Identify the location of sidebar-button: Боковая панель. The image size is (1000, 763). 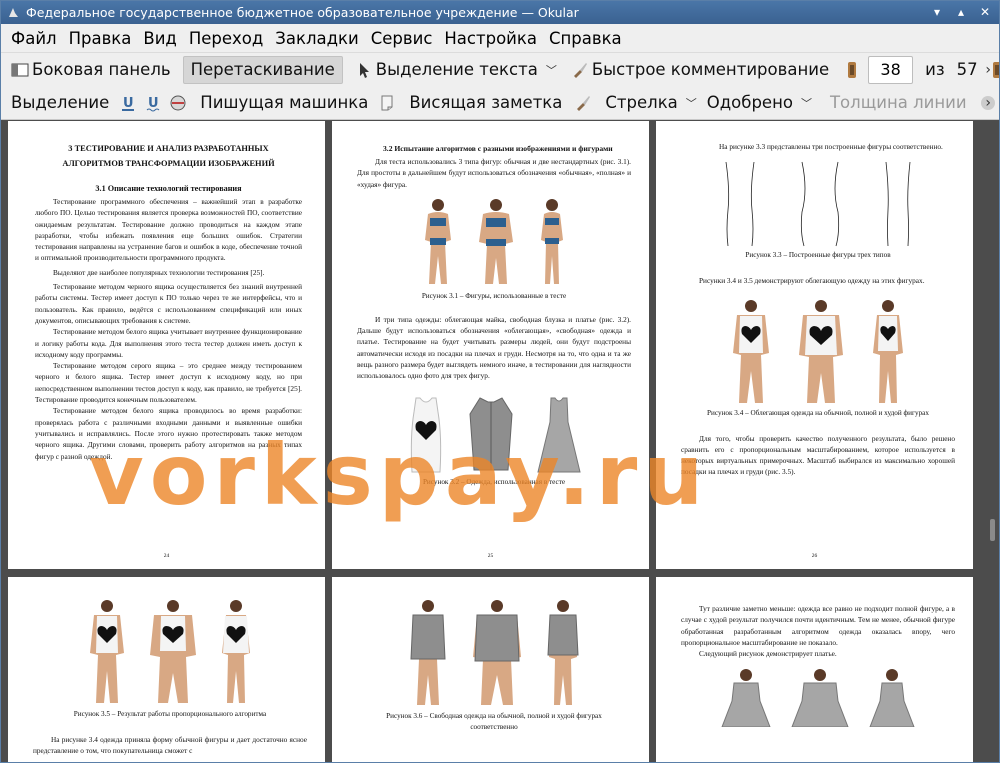
(88, 70).